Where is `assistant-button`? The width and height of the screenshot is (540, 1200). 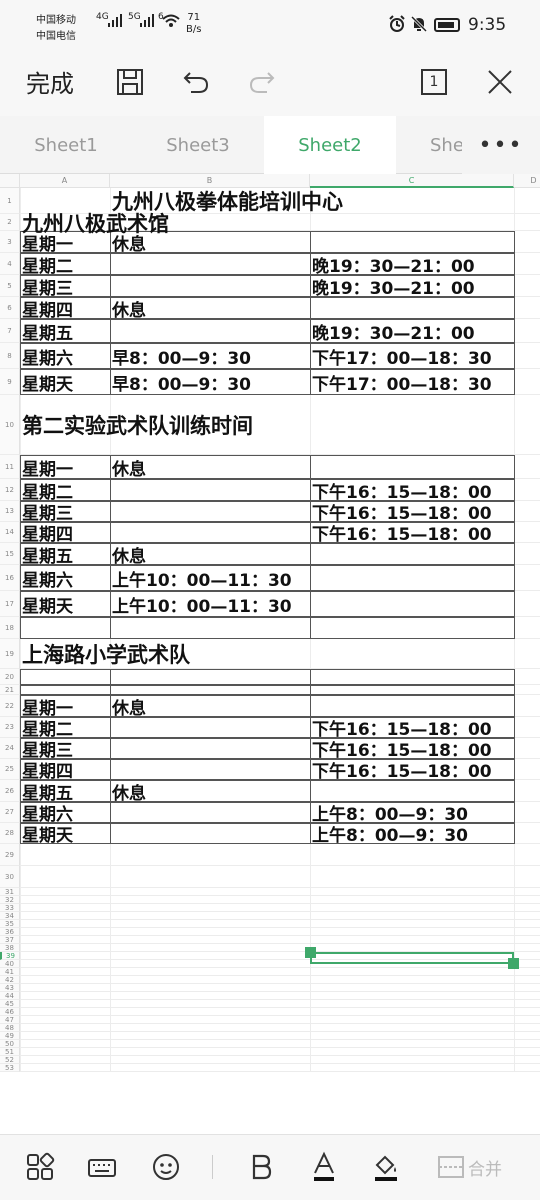 assistant-button is located at coordinates (166, 1167).